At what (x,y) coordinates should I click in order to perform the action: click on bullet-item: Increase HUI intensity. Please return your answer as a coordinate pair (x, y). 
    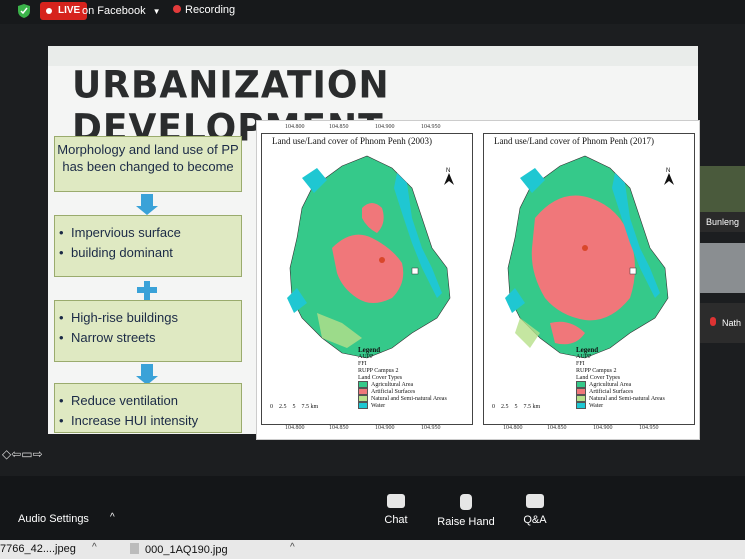
    Looking at the image, I should click on (148, 421).